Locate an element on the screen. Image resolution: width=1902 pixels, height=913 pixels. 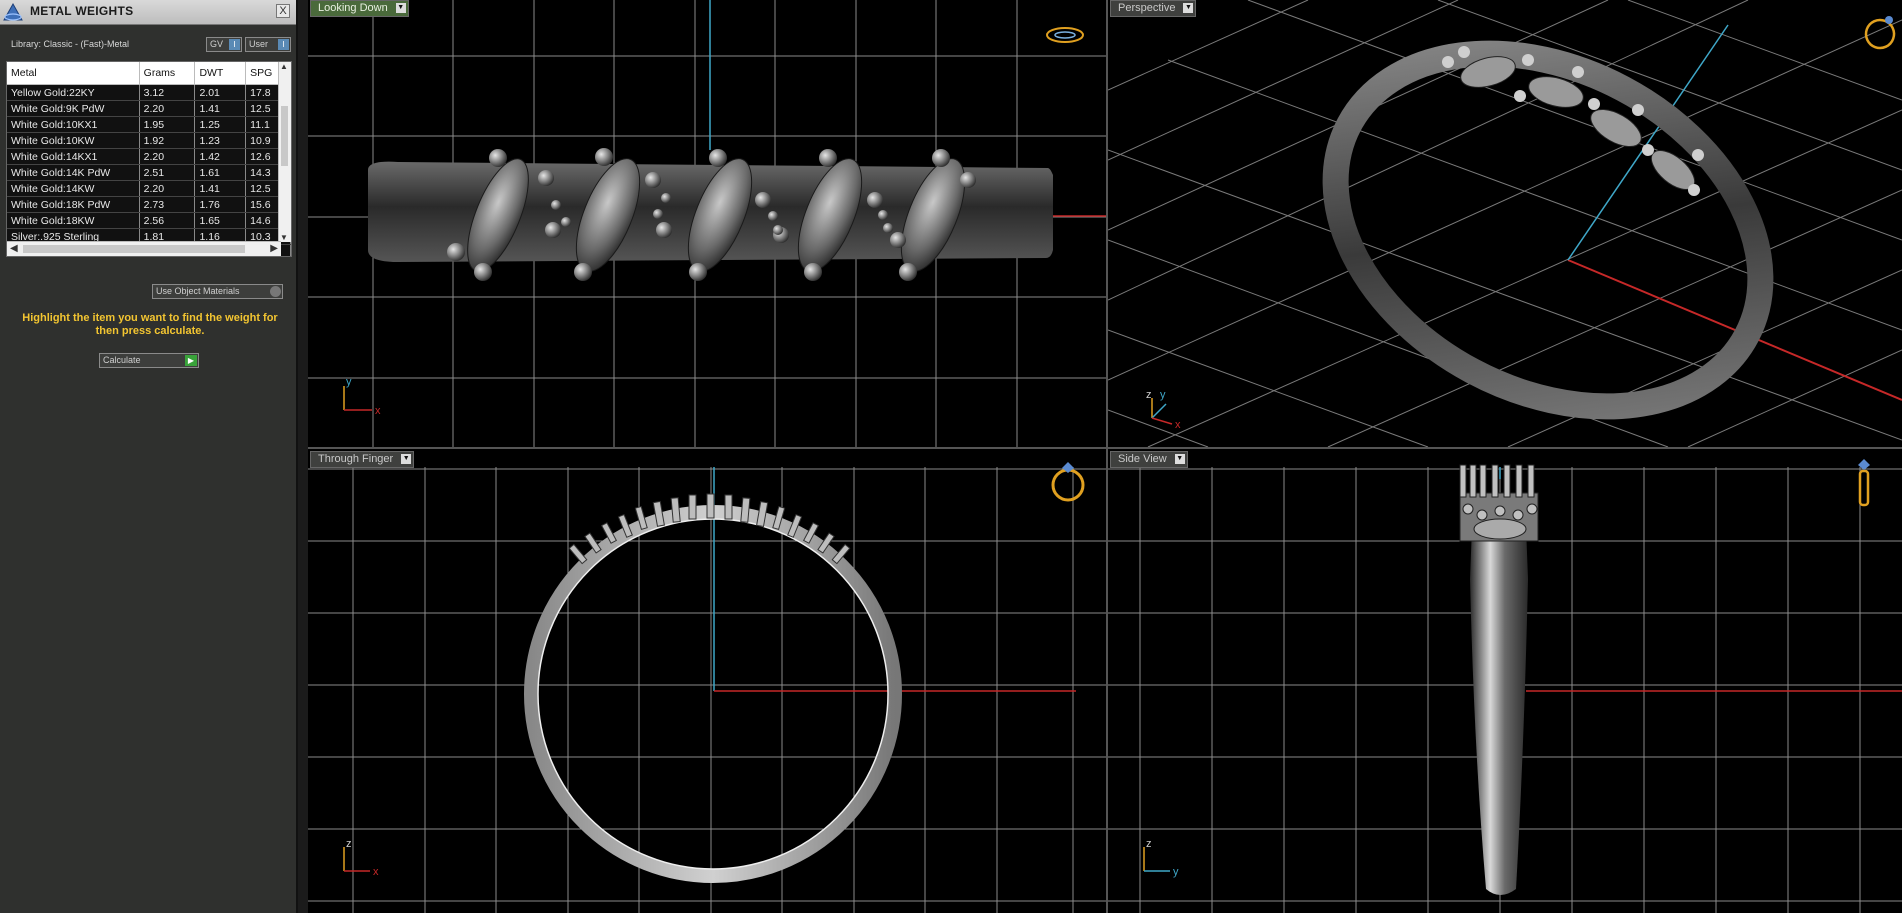
table-cell: Yellow Gold:22KY is located at coordinates (73, 92).